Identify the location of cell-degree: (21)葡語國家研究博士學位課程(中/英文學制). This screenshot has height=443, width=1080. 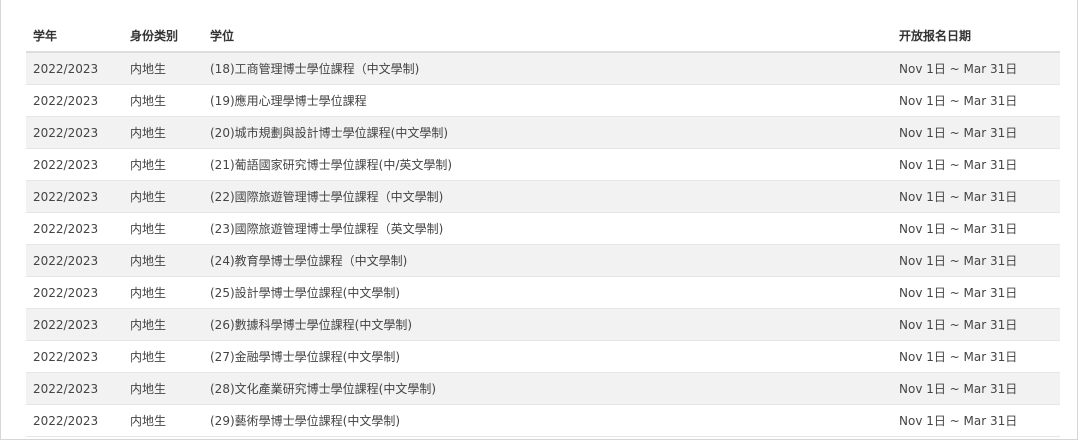
(547, 164).